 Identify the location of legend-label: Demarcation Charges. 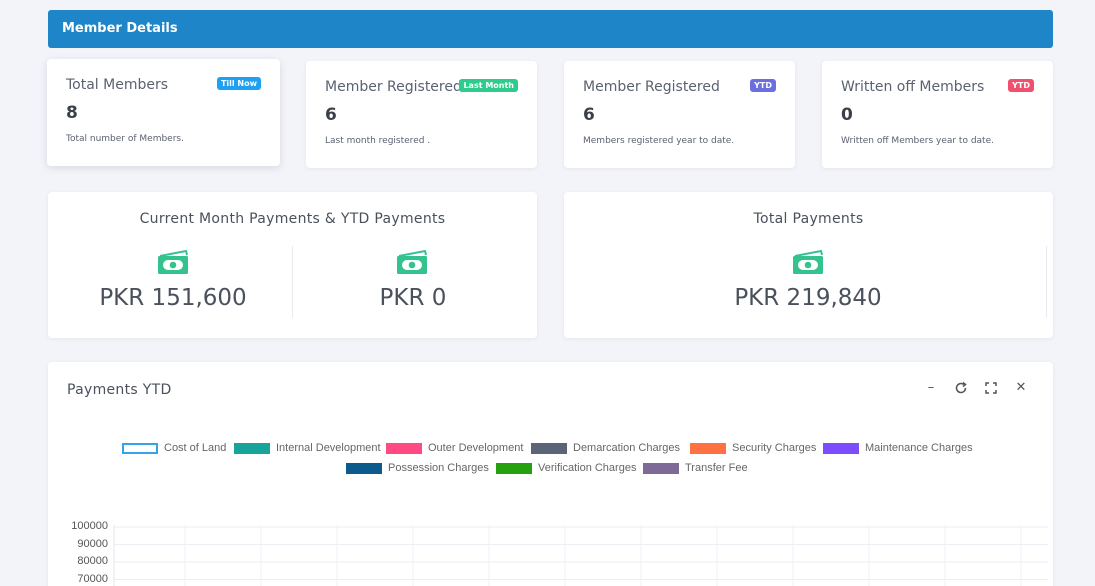
(626, 448).